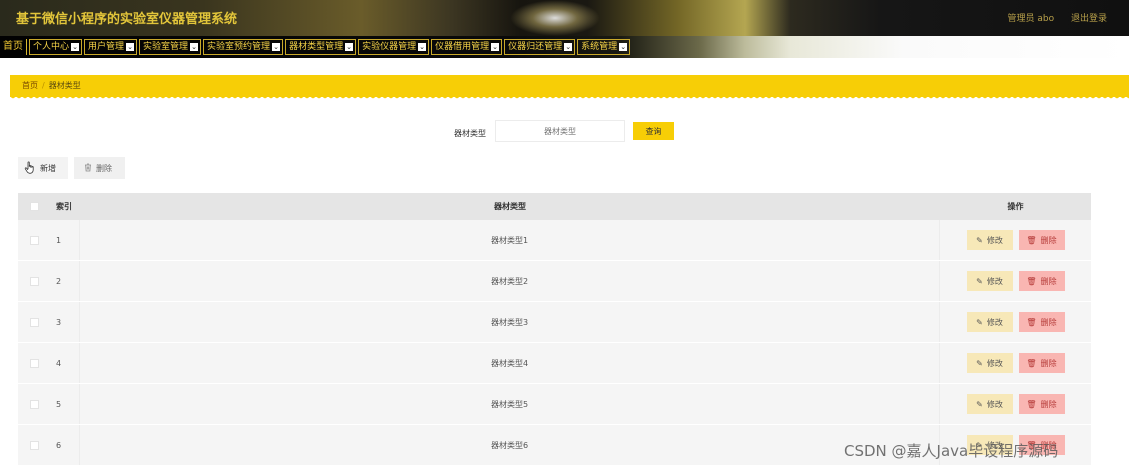 The height and width of the screenshot is (470, 1129). Describe the element at coordinates (106, 47) in the screenshot. I see `nav-item-label: 用户管理` at that location.